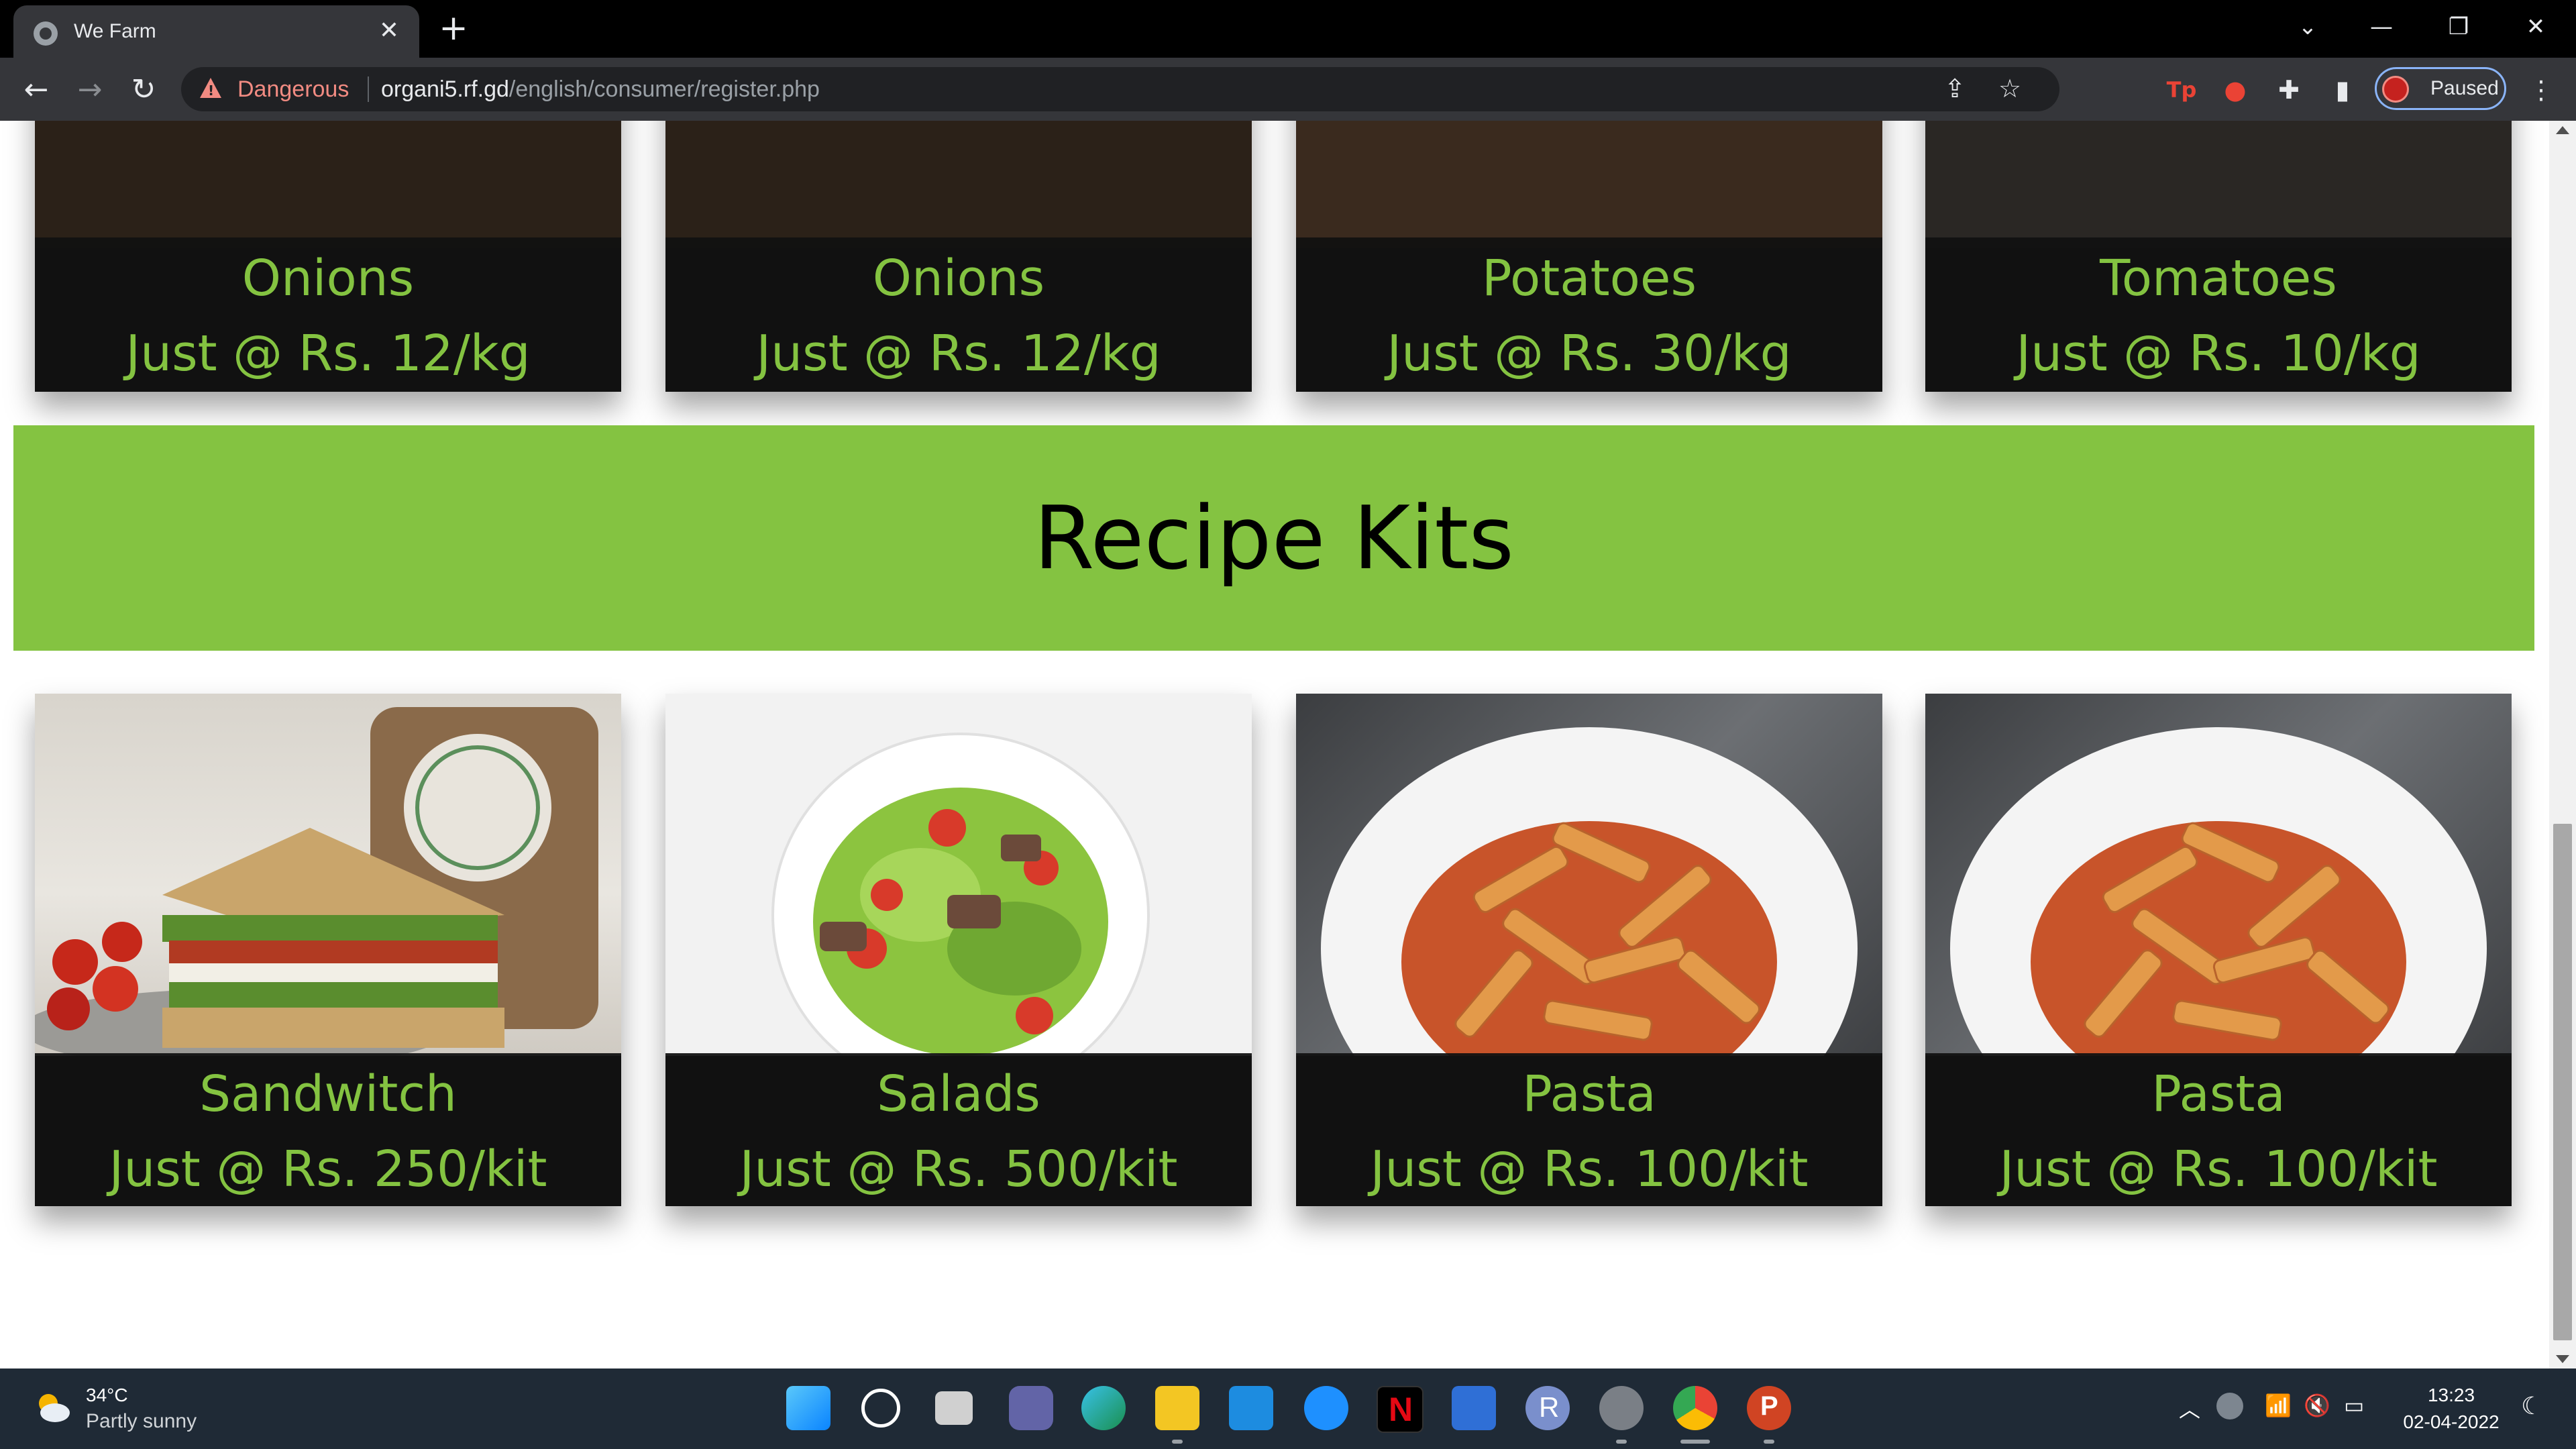  What do you see at coordinates (2451, 1421) in the screenshot?
I see `clock-date: 02-04-2022` at bounding box center [2451, 1421].